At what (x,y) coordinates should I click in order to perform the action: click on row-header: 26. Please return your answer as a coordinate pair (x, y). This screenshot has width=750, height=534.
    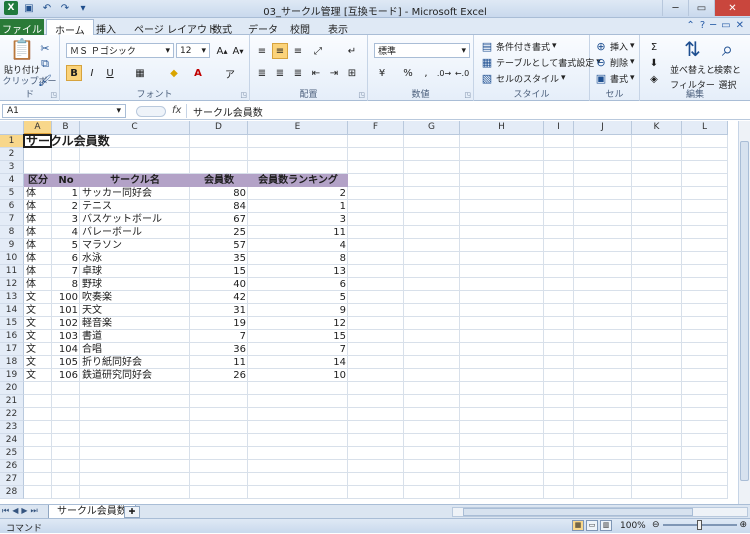
    Looking at the image, I should click on (12, 466).